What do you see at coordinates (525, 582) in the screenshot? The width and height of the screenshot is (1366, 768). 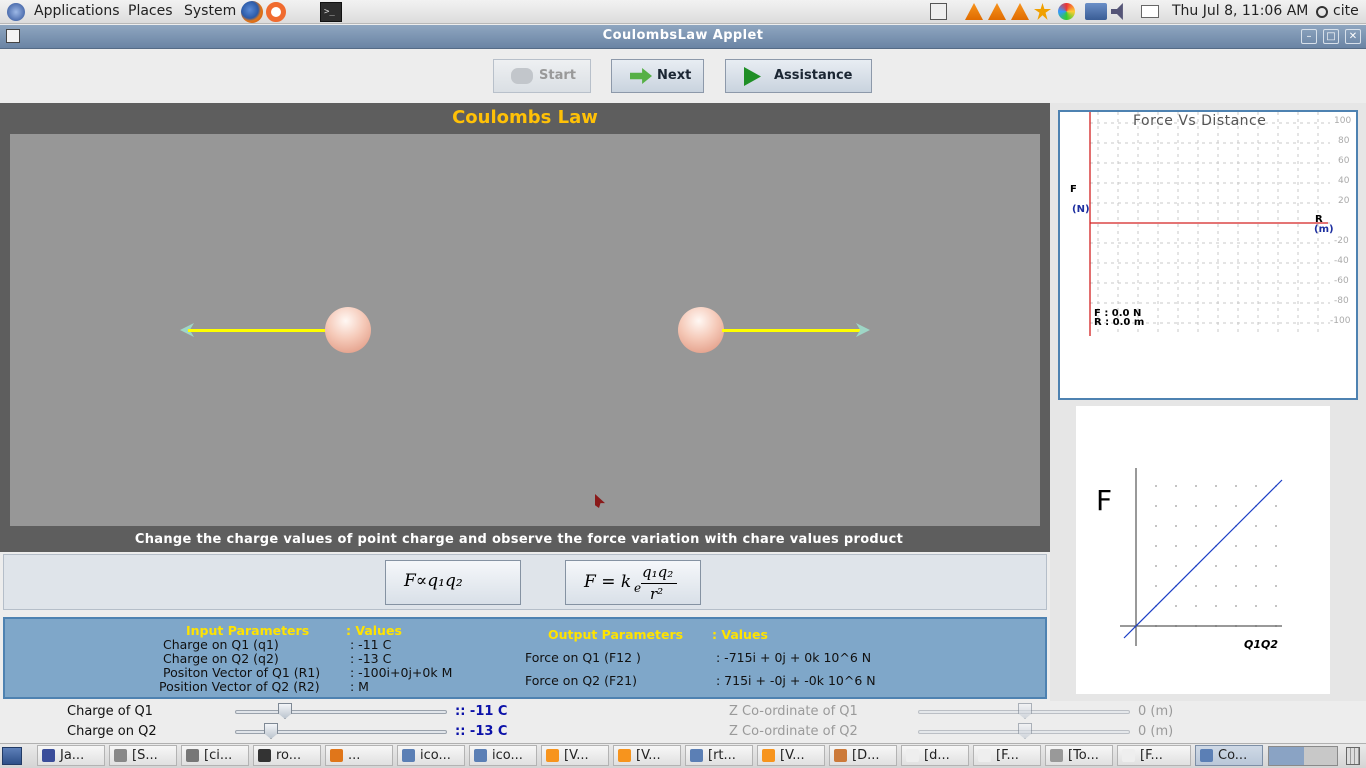 I see `formula-panel` at bounding box center [525, 582].